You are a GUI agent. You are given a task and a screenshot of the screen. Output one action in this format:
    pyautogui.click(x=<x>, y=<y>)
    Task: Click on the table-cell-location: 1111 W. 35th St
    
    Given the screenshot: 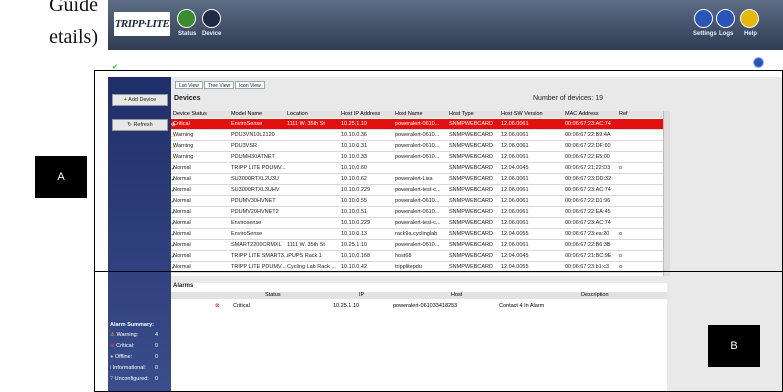 What is the action you would take?
    pyautogui.click(x=306, y=124)
    